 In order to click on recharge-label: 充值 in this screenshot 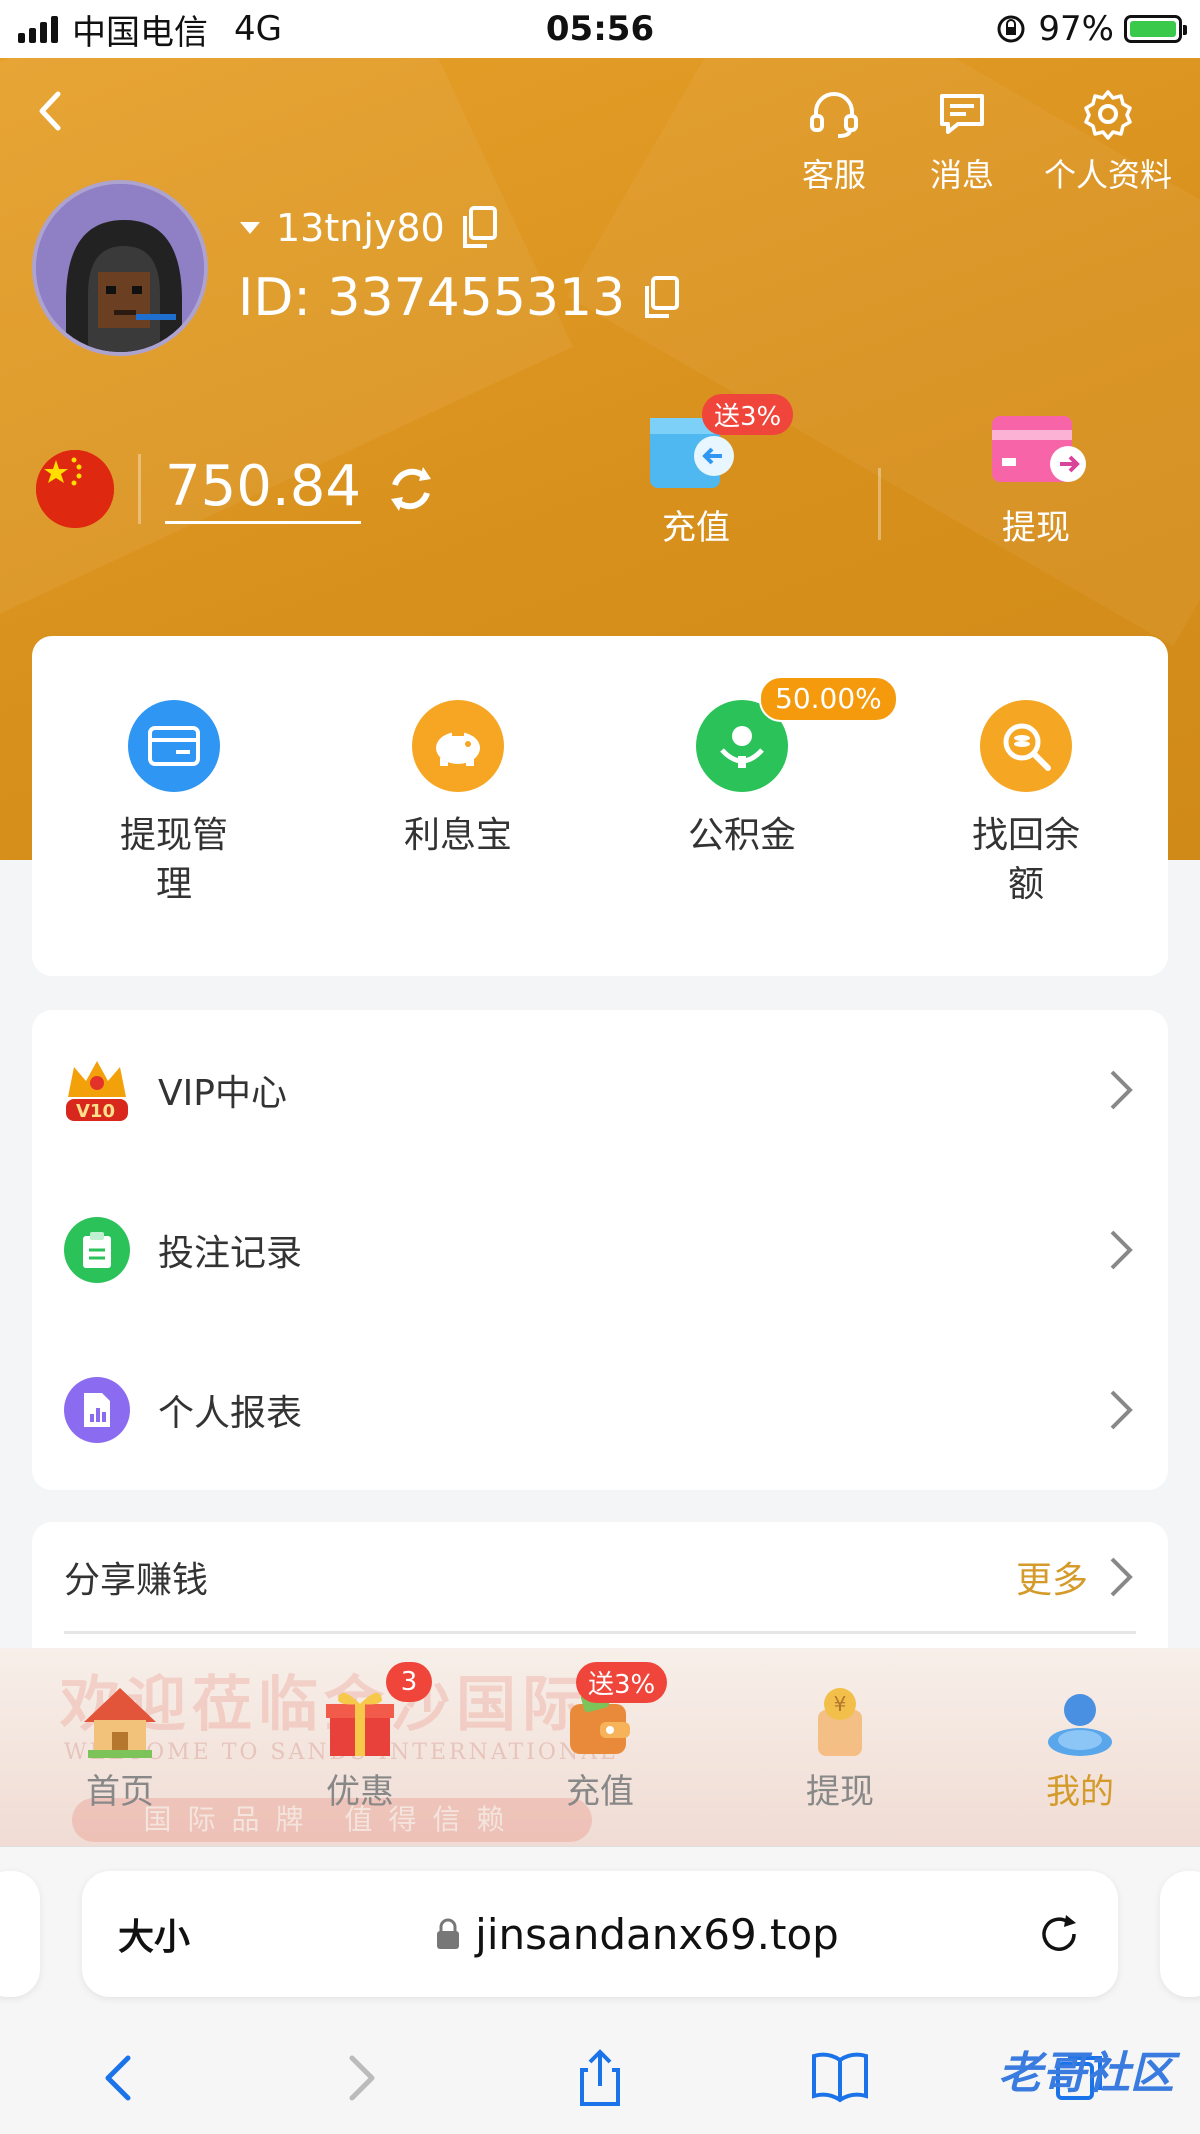, I will do `click(696, 528)`.